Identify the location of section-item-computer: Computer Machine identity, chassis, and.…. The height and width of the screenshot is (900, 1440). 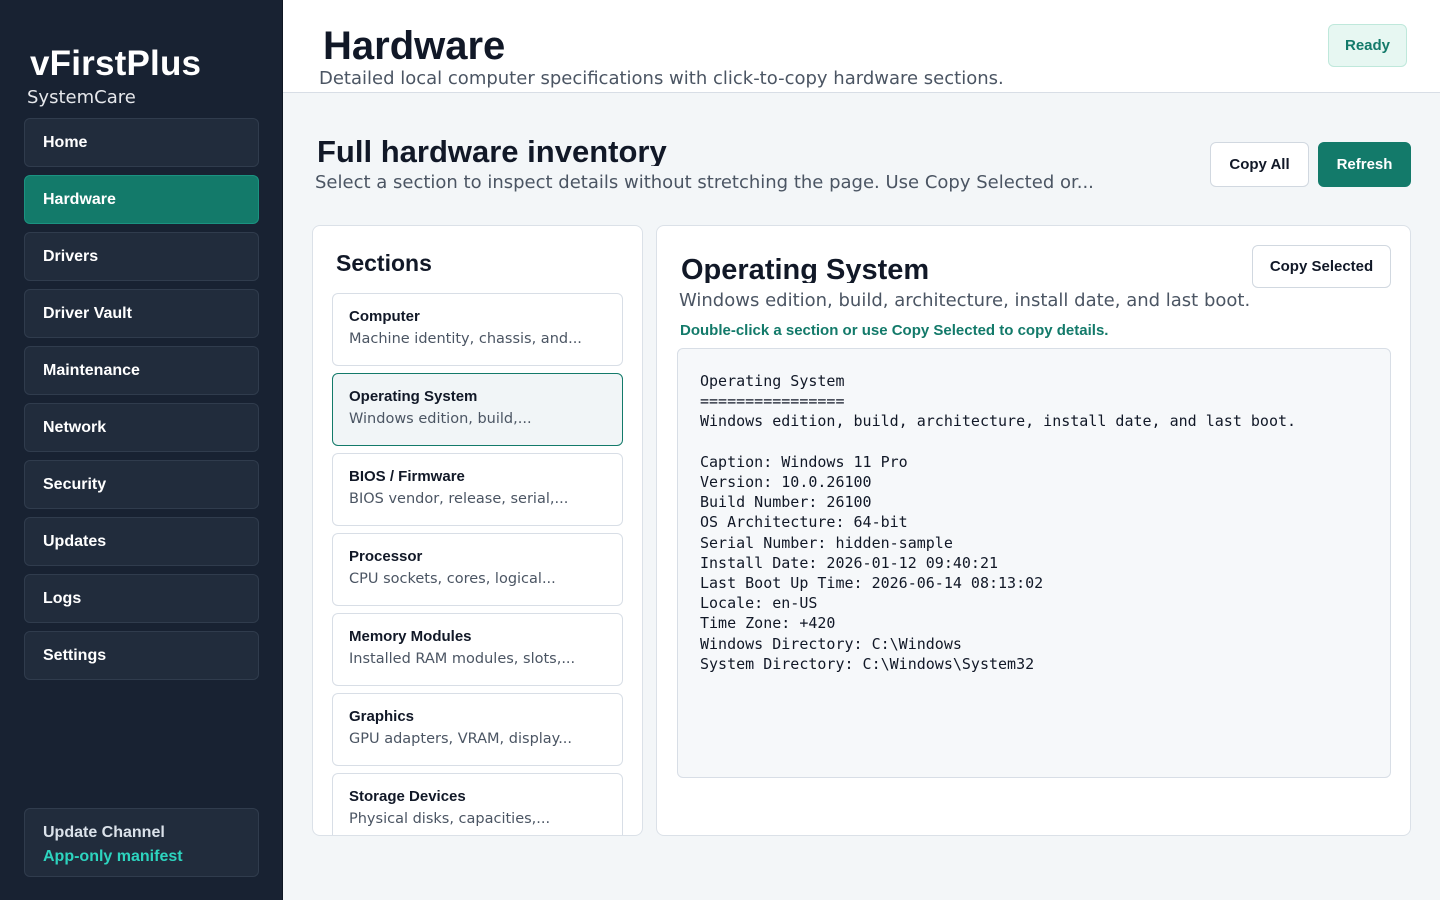
(477, 329).